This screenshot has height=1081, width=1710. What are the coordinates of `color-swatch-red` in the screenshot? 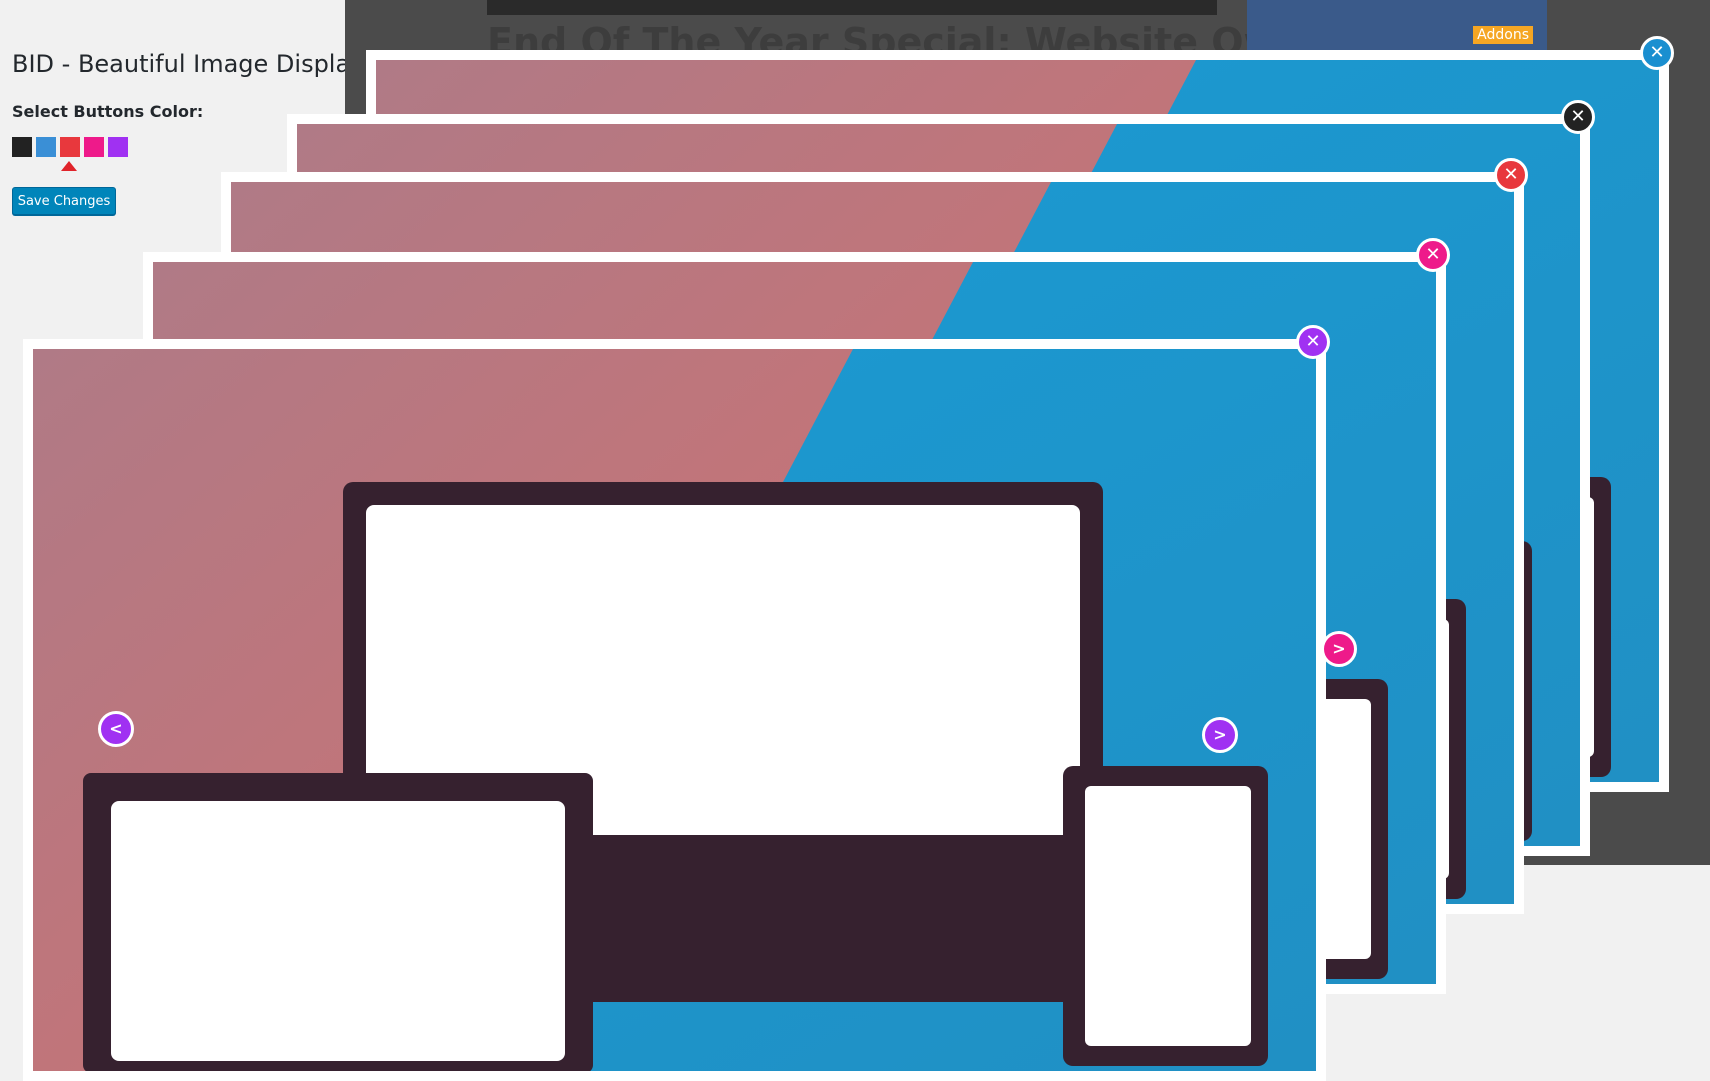 It's located at (70, 147).